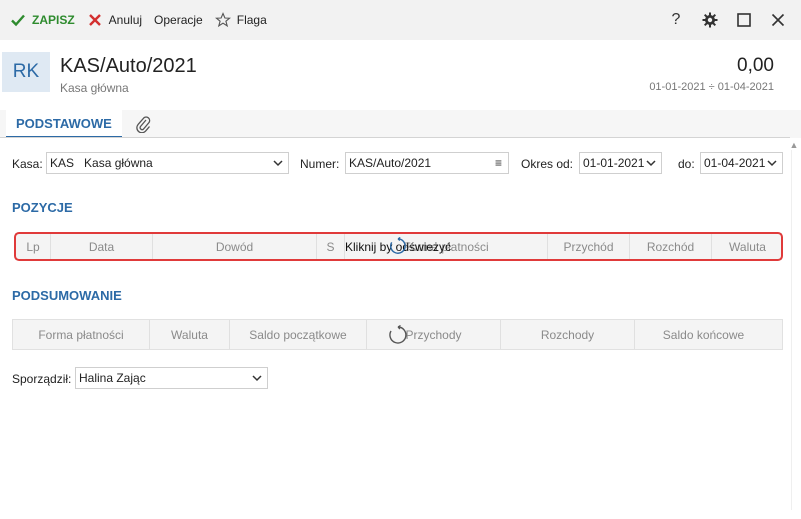 The image size is (801, 519). I want to click on col-header-saldo-koncowe: Saldo końcowe, so click(703, 334).